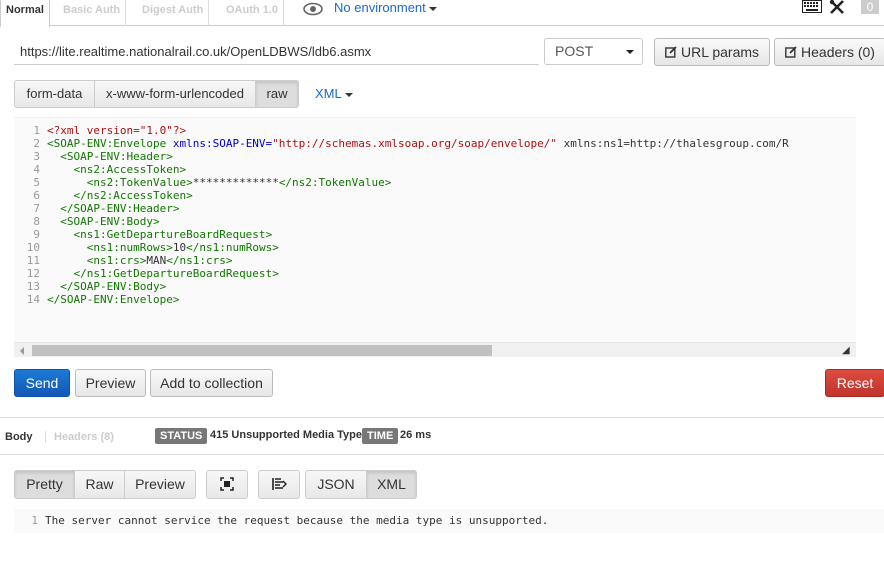  Describe the element at coordinates (451, 273) in the screenshot. I see `editor-line: </ns1:GetDepartureBoardRequest>` at that location.